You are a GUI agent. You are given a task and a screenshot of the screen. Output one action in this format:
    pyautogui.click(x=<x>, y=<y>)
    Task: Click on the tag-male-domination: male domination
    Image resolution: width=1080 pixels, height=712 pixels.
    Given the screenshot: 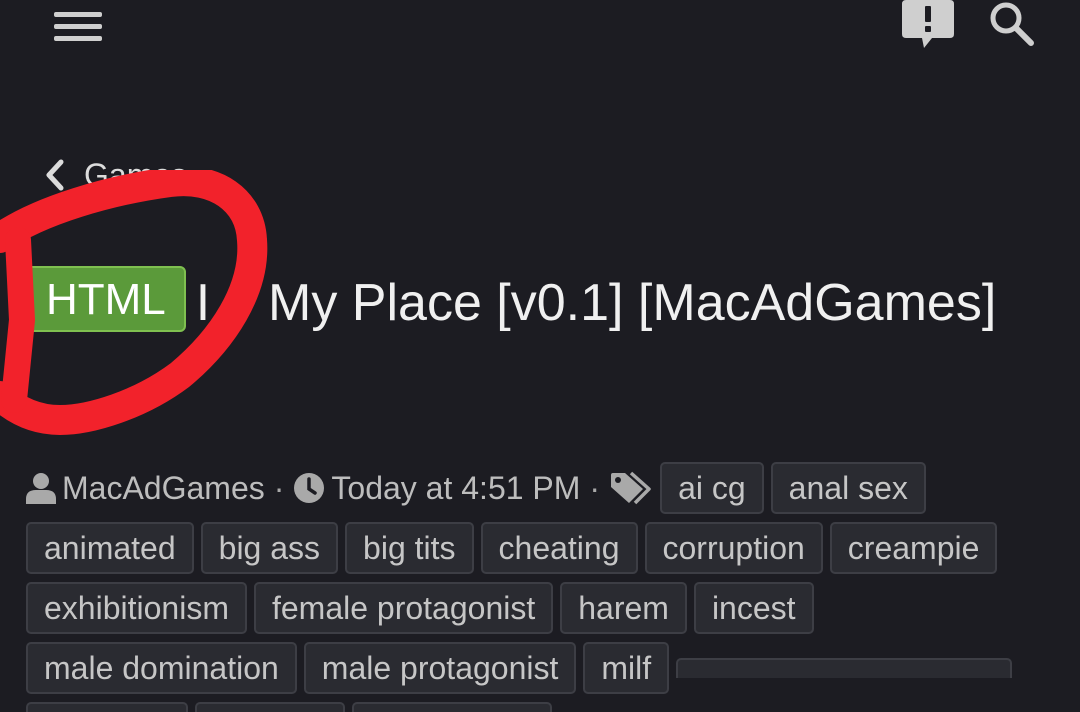 What is the action you would take?
    pyautogui.click(x=161, y=668)
    